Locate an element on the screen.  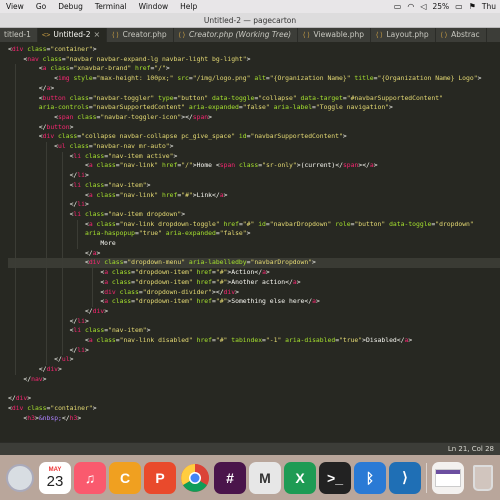
volume-icon: ◁ is located at coordinates (423, 6).